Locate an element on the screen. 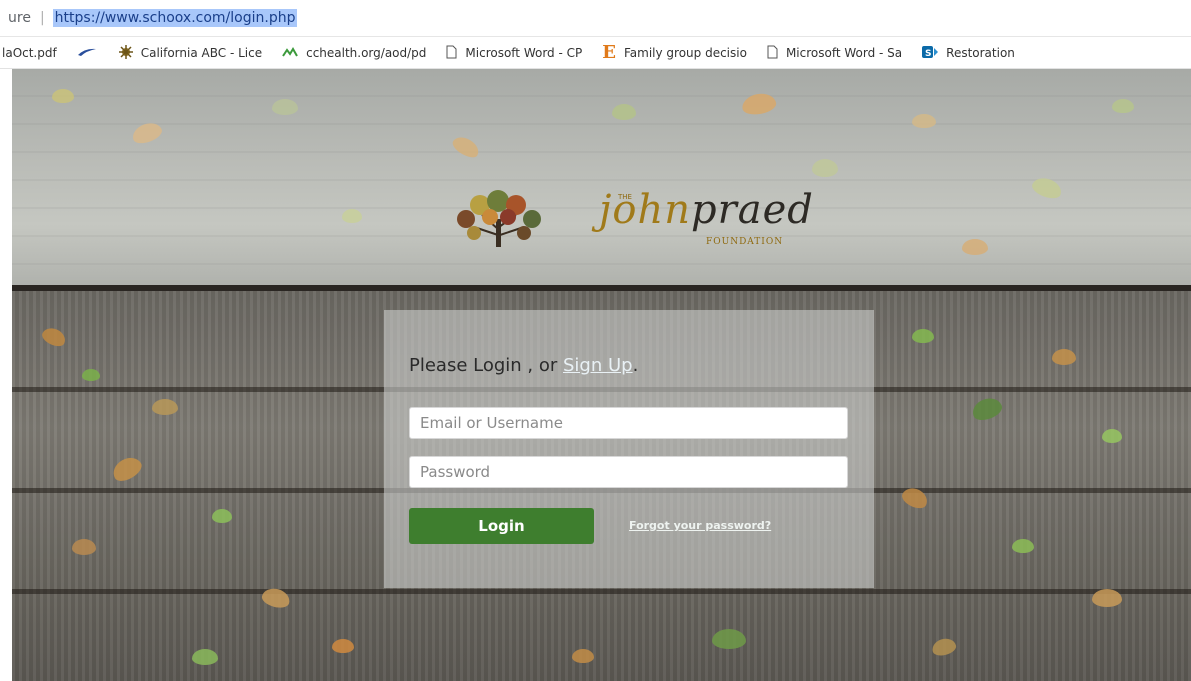 Image resolution: width=1191 pixels, height=681 pixels. username-input is located at coordinates (628, 423).